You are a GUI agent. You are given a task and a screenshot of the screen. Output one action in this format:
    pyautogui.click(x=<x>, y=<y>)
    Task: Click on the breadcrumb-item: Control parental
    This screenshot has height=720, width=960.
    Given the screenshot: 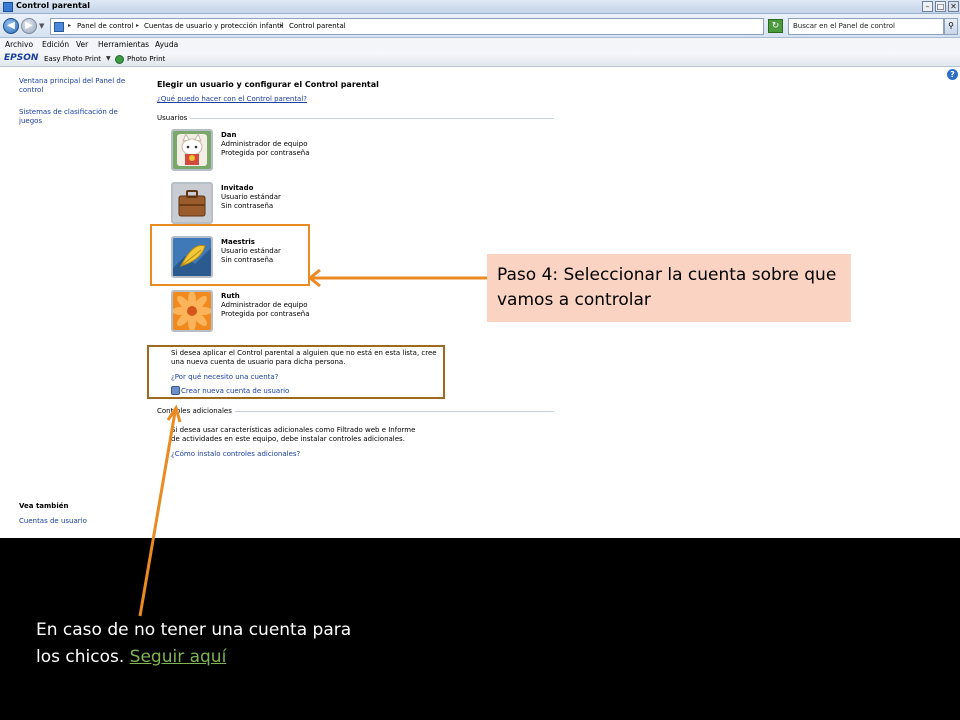 What is the action you would take?
    pyautogui.click(x=317, y=26)
    